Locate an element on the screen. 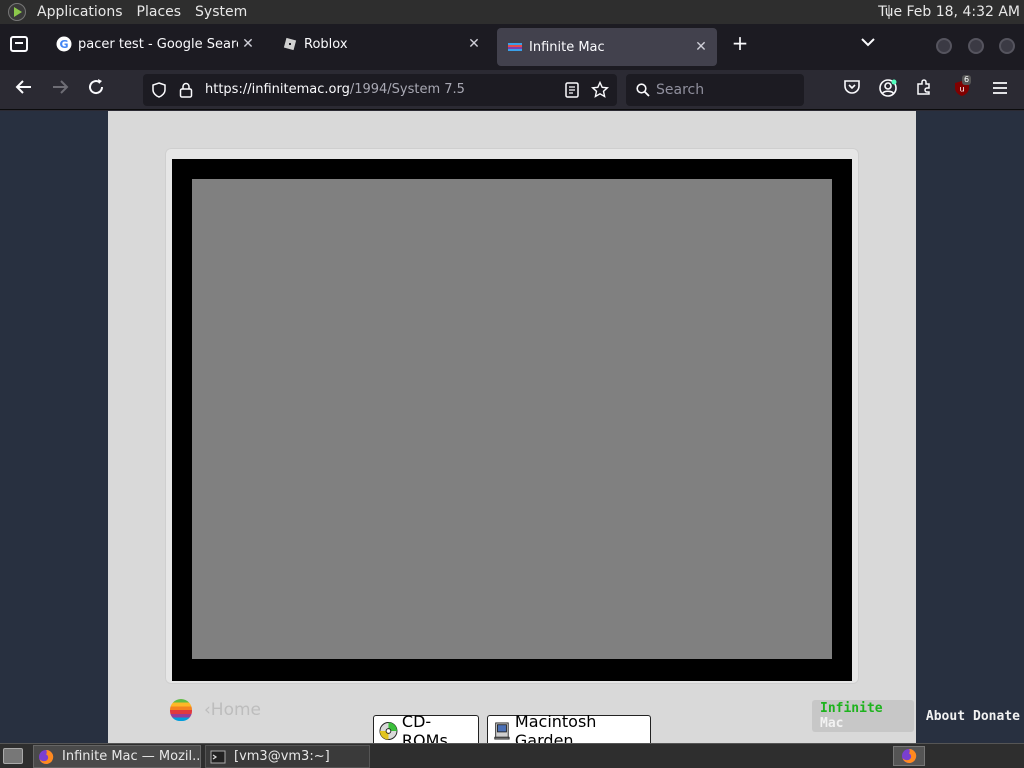 This screenshot has width=1024, height=768. hamburger-menu-icon is located at coordinates (1000, 88).